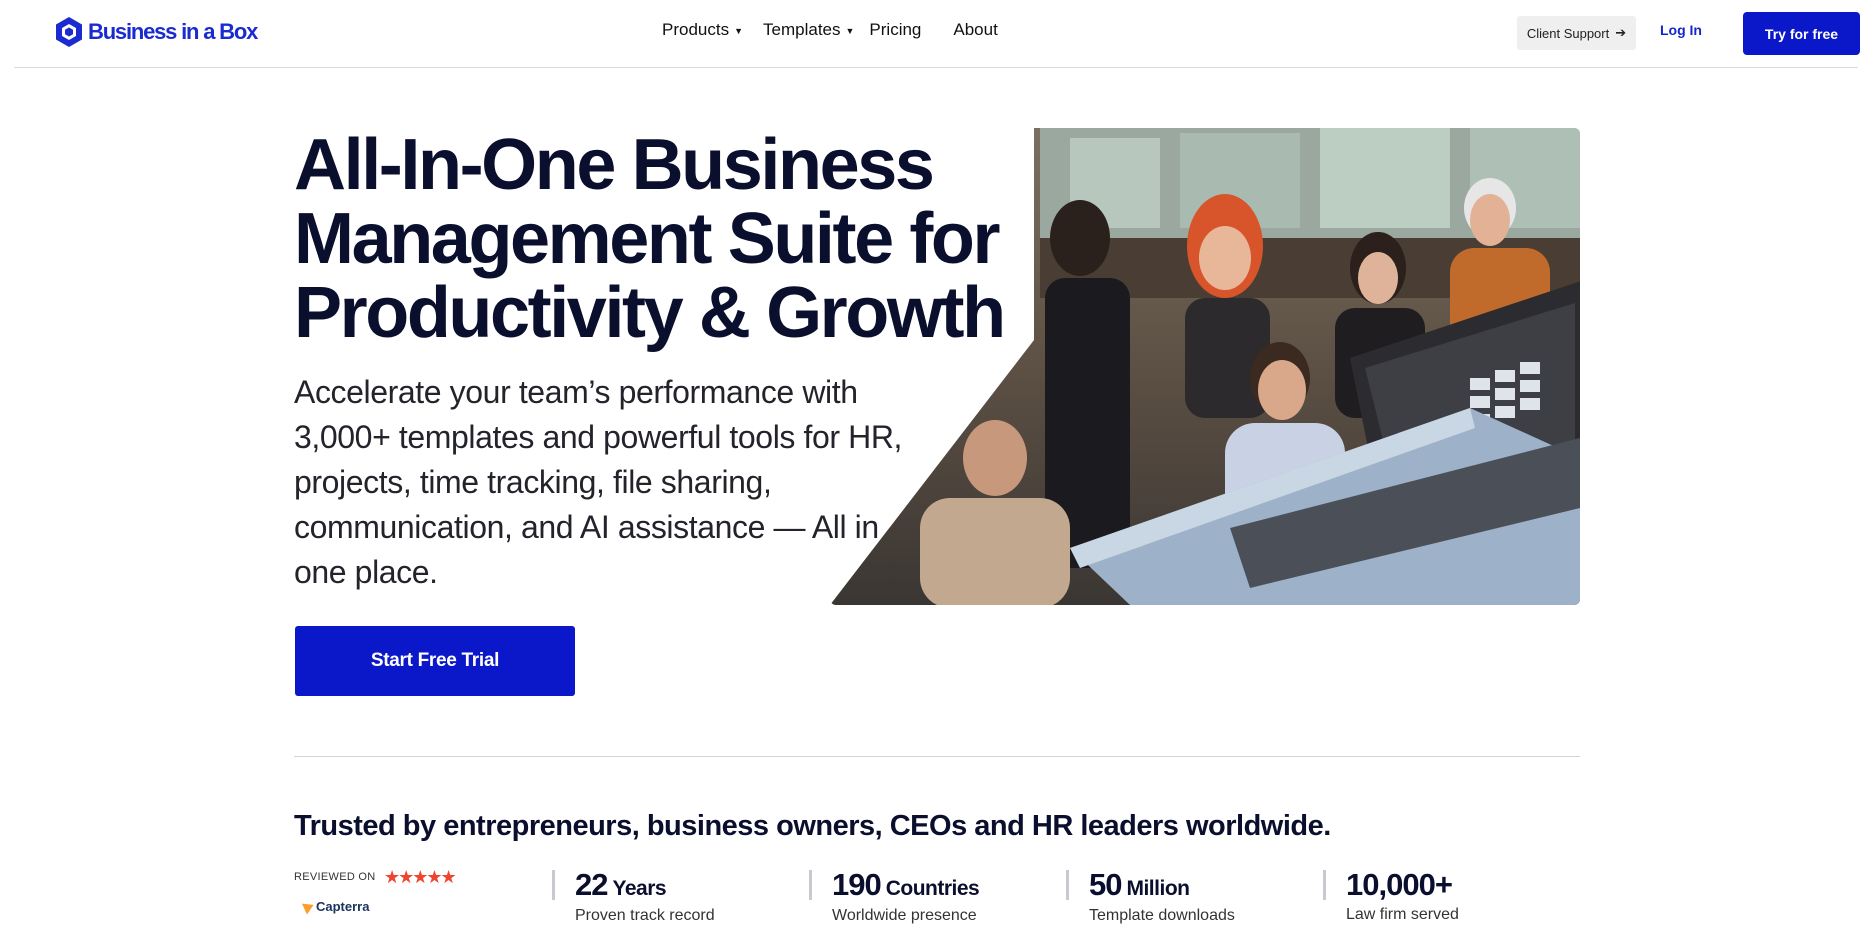 Image resolution: width=1872 pixels, height=938 pixels. I want to click on try-free-button: Try for free, so click(1801, 33).